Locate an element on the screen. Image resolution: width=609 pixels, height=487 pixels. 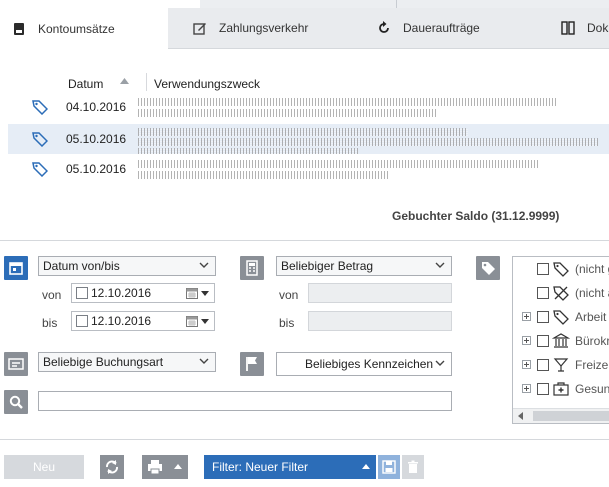
marker-filter-button is located at coordinates (252, 364).